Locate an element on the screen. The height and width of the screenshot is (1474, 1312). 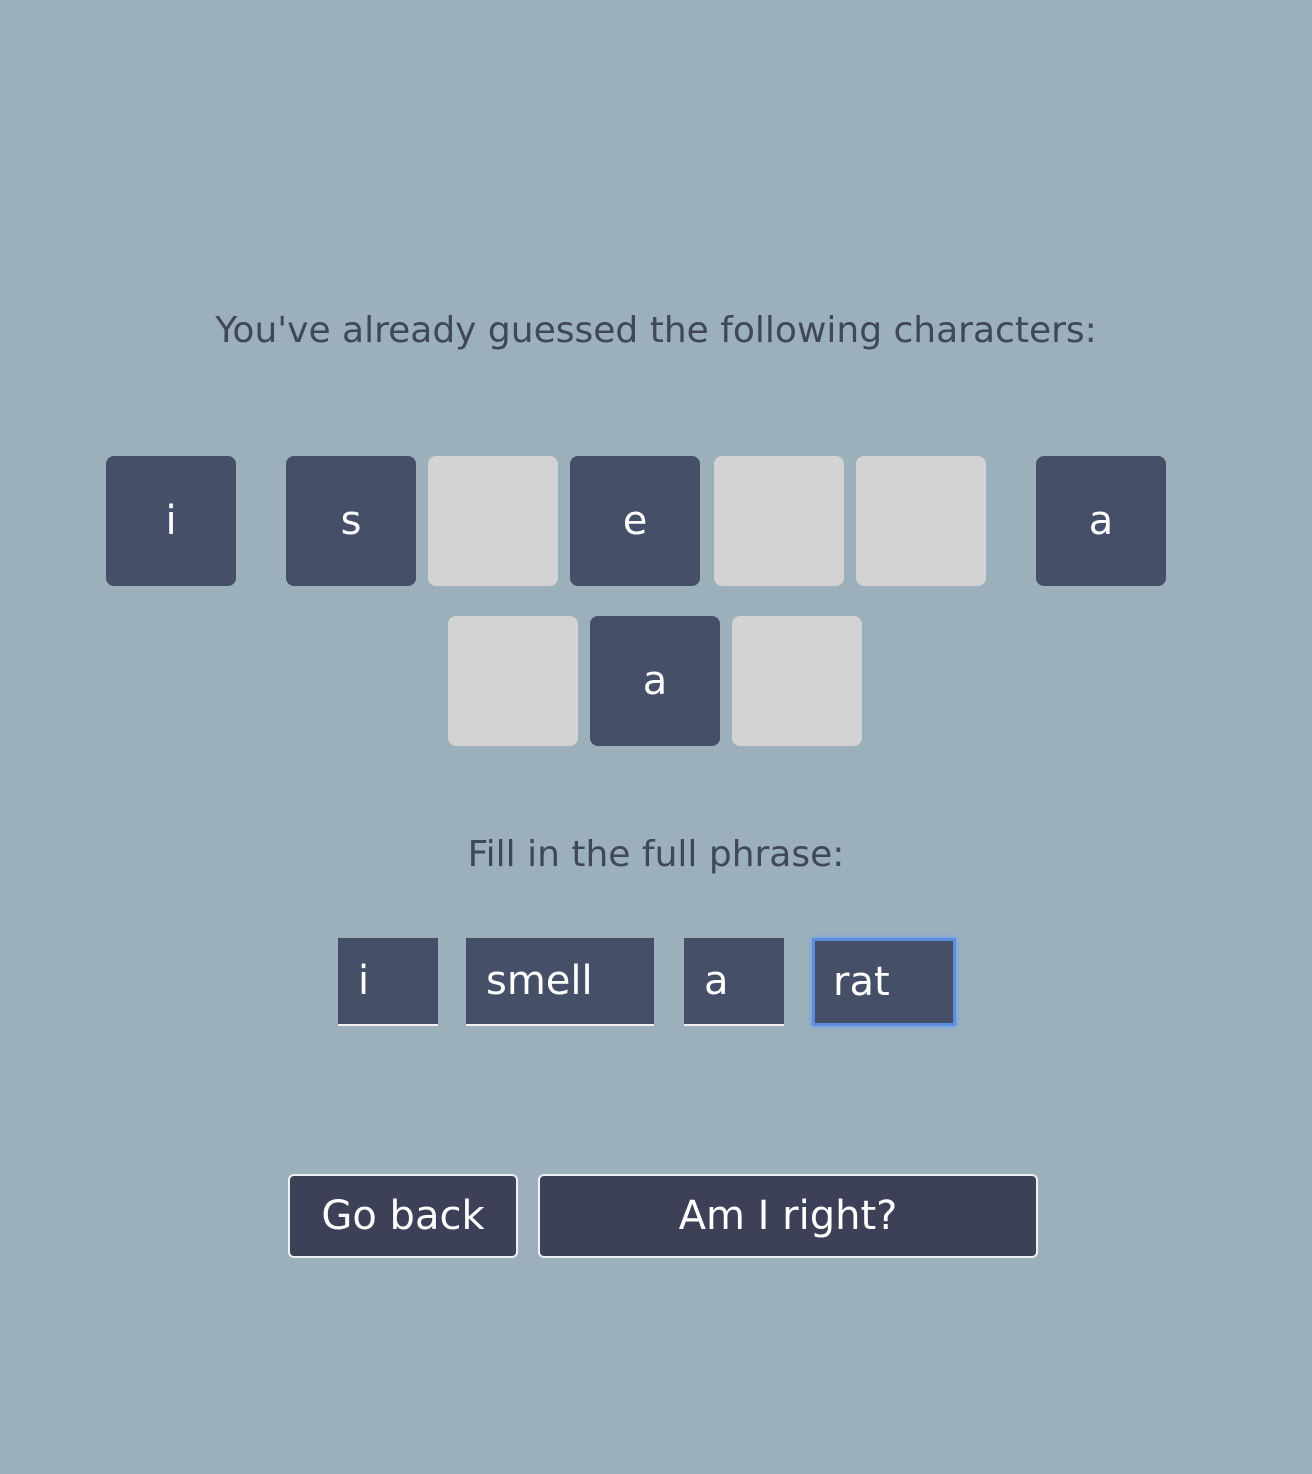
am-i-right-button: Am I right? is located at coordinates (788, 1216).